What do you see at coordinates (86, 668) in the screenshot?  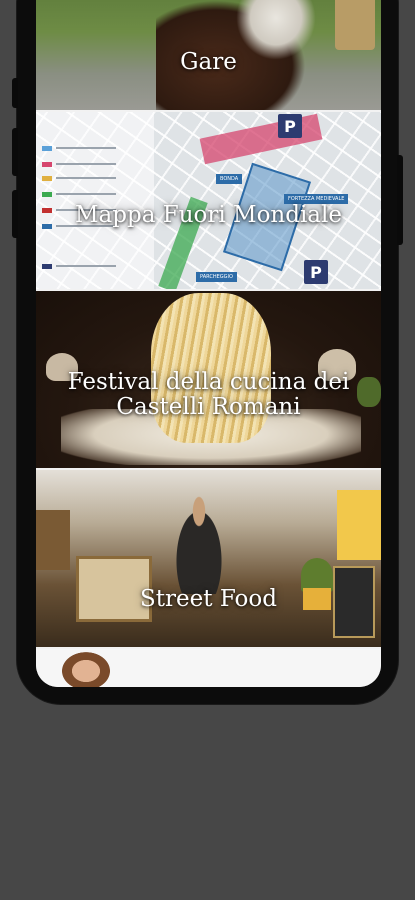 I see `portrait-image` at bounding box center [86, 668].